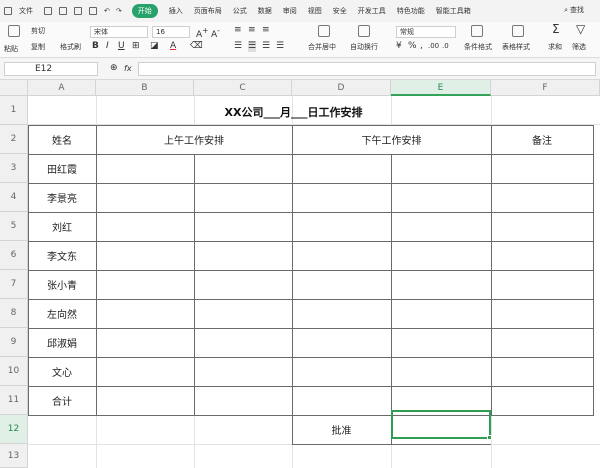 The image size is (600, 468). I want to click on row-header-8: 8, so click(14, 313).